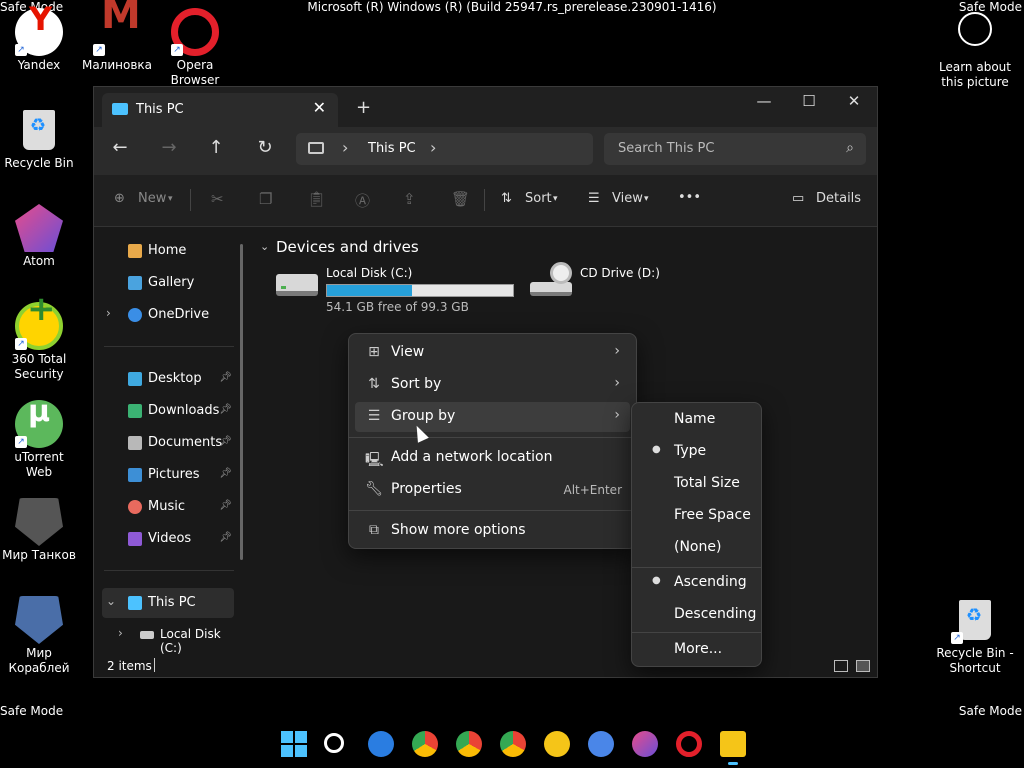  Describe the element at coordinates (696, 548) in the screenshot. I see `submenu-item-none: (None)` at that location.